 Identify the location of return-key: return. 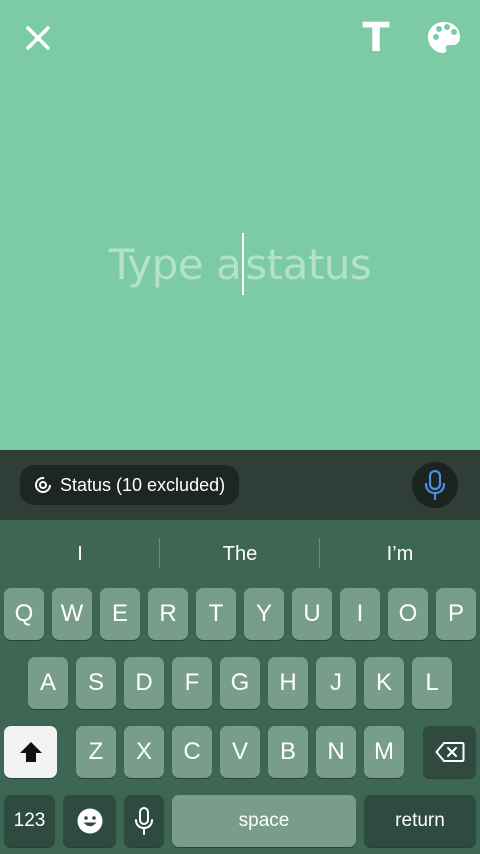
(420, 821).